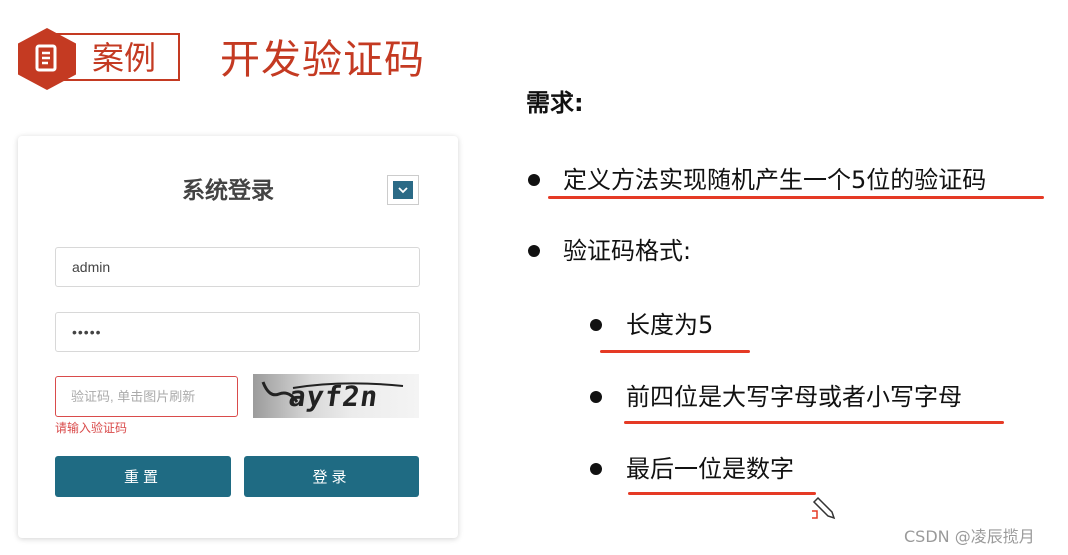 The image size is (1068, 555). What do you see at coordinates (91, 428) in the screenshot?
I see `captcha-error: 请输入验证码` at bounding box center [91, 428].